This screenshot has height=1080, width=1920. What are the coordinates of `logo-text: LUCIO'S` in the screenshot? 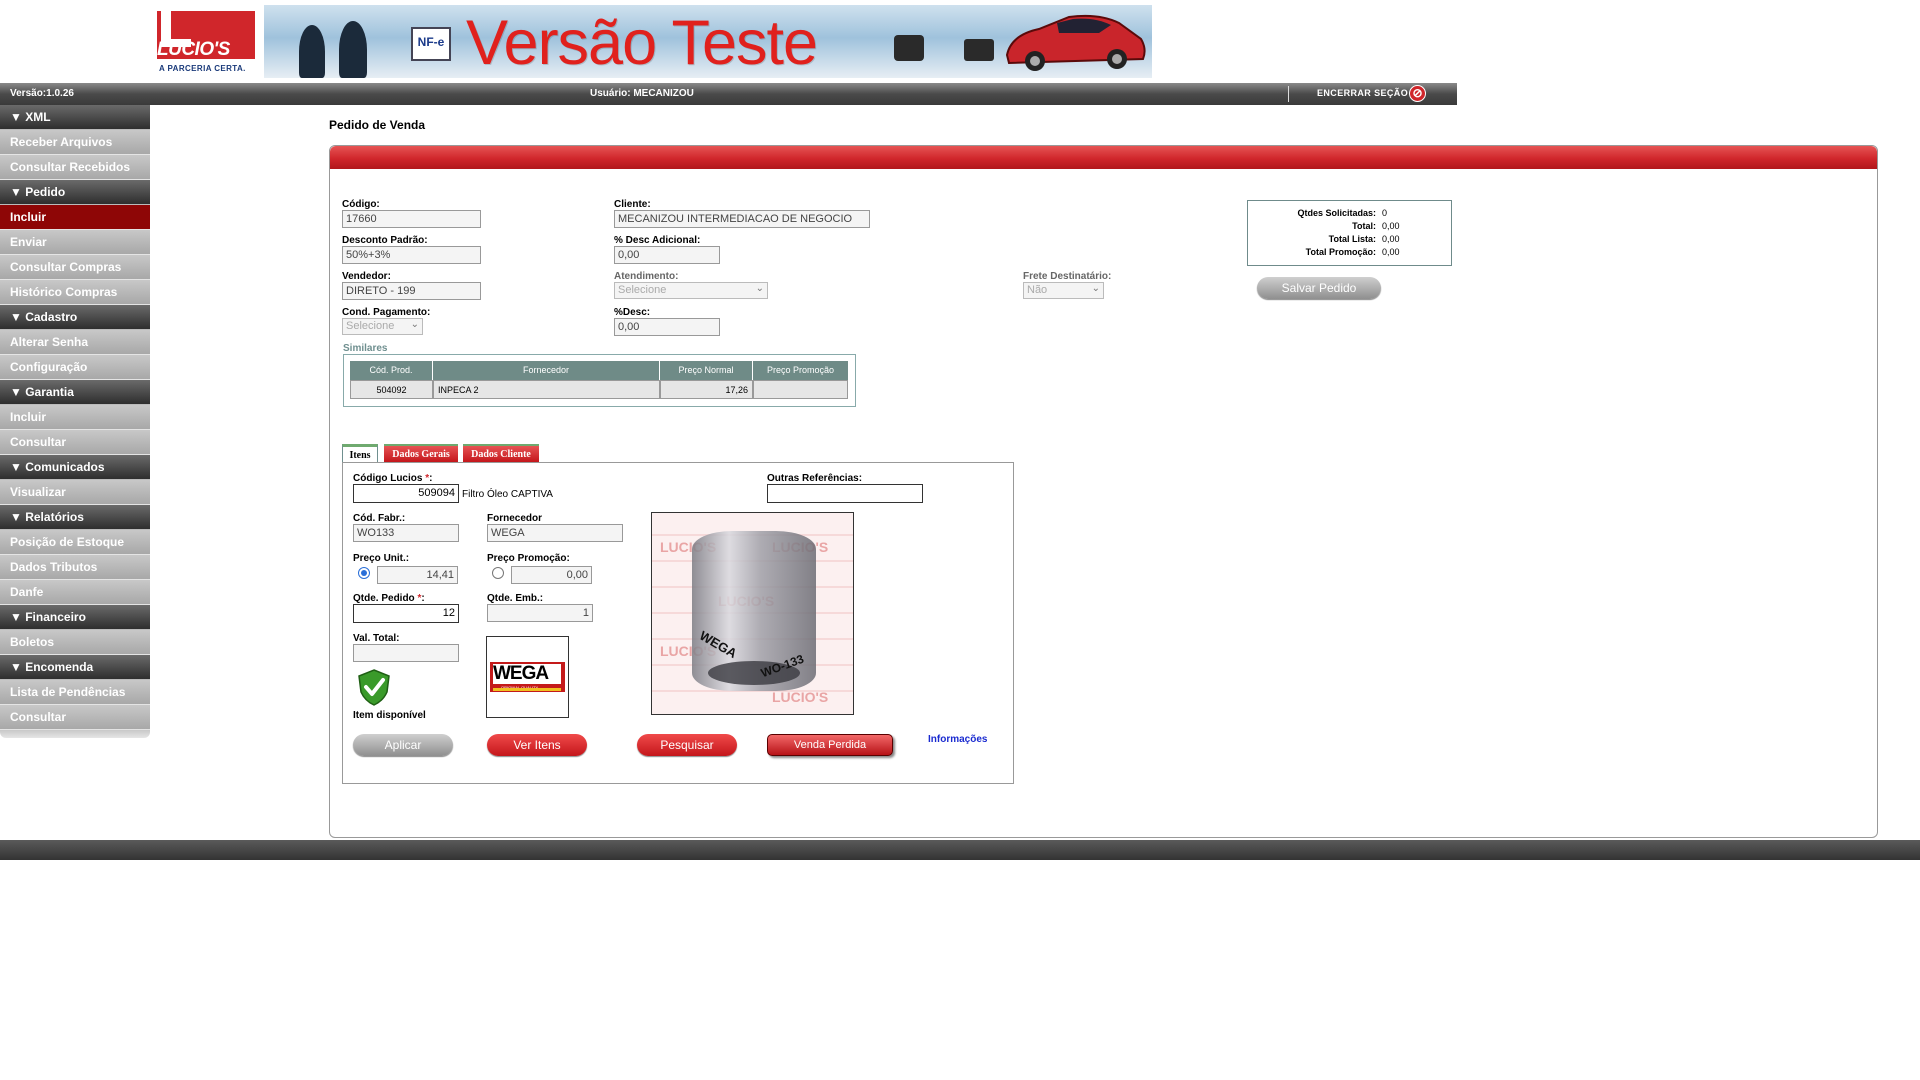 It's located at (193, 49).